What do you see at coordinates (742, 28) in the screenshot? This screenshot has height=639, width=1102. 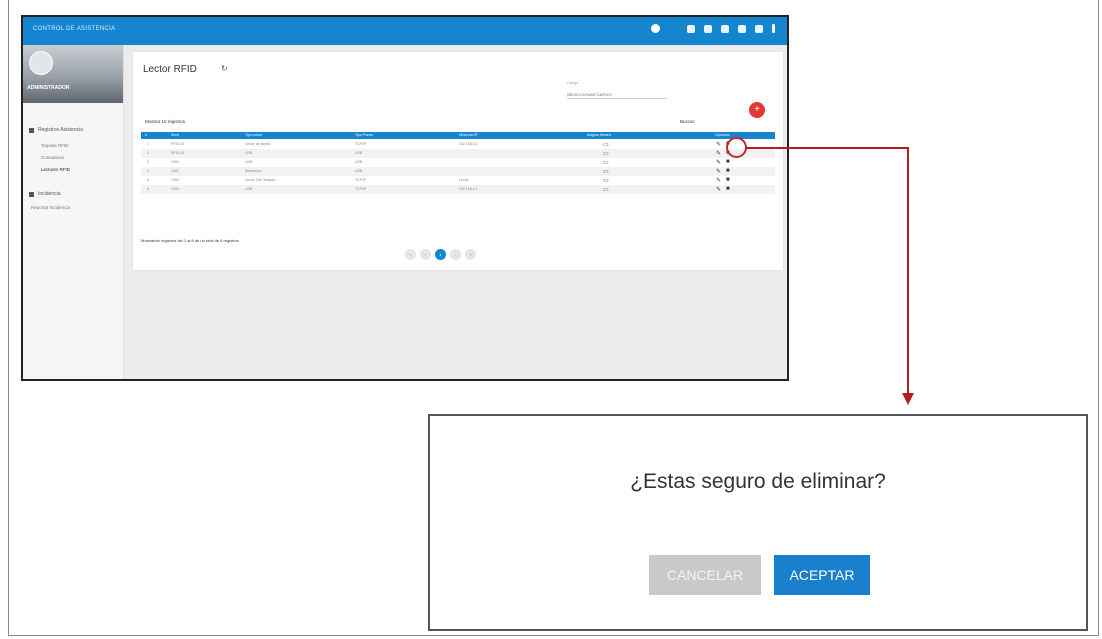 I see `chat-icon` at bounding box center [742, 28].